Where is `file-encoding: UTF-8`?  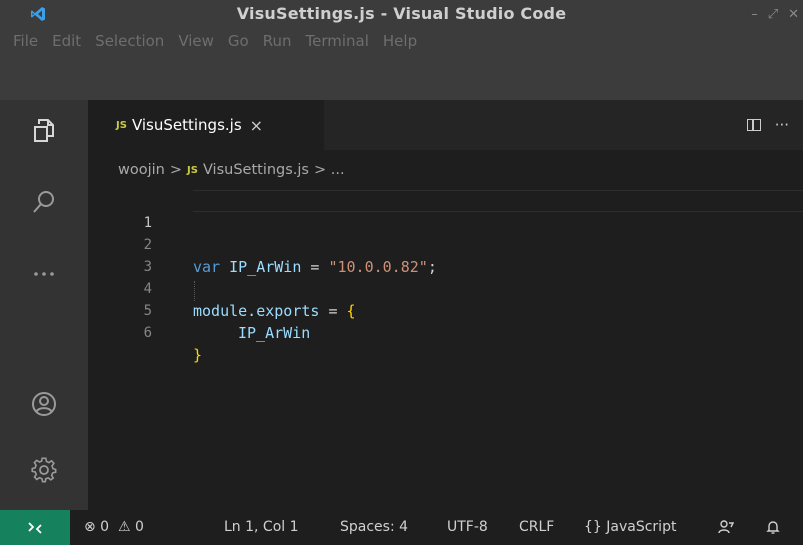
file-encoding: UTF-8 is located at coordinates (467, 527).